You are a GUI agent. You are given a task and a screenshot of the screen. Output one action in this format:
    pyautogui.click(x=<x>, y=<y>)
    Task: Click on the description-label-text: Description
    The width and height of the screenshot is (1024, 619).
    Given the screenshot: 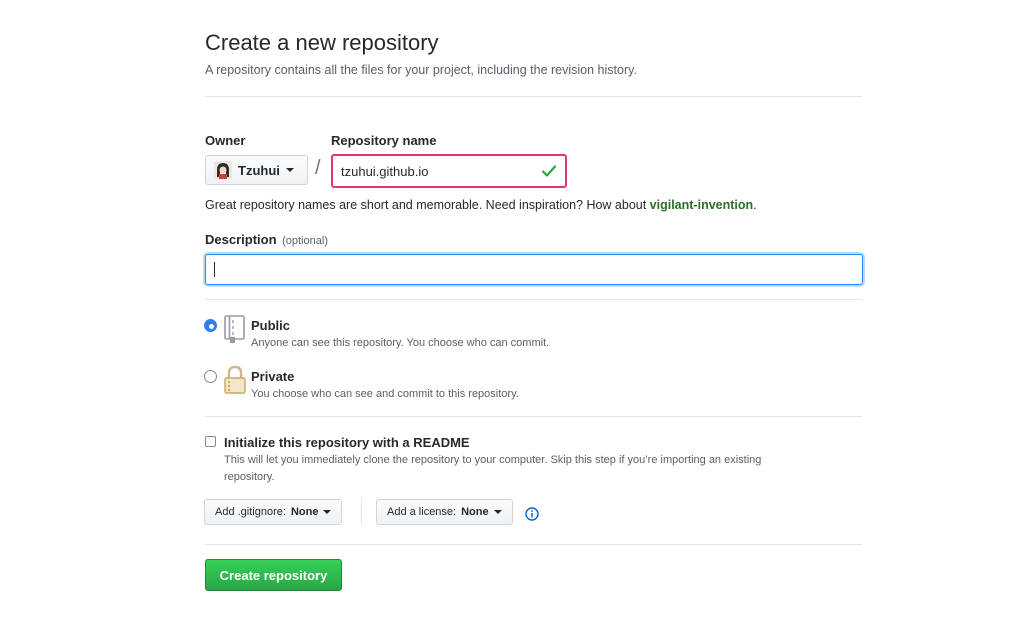 What is the action you would take?
    pyautogui.click(x=241, y=239)
    